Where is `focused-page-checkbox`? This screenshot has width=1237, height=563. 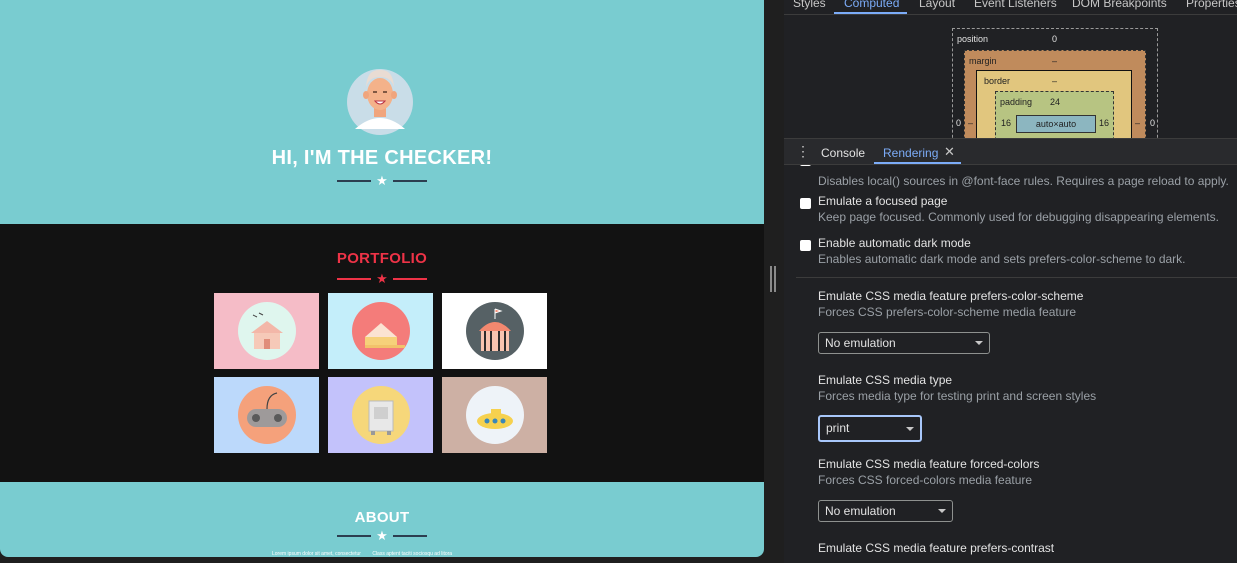 focused-page-checkbox is located at coordinates (805, 203).